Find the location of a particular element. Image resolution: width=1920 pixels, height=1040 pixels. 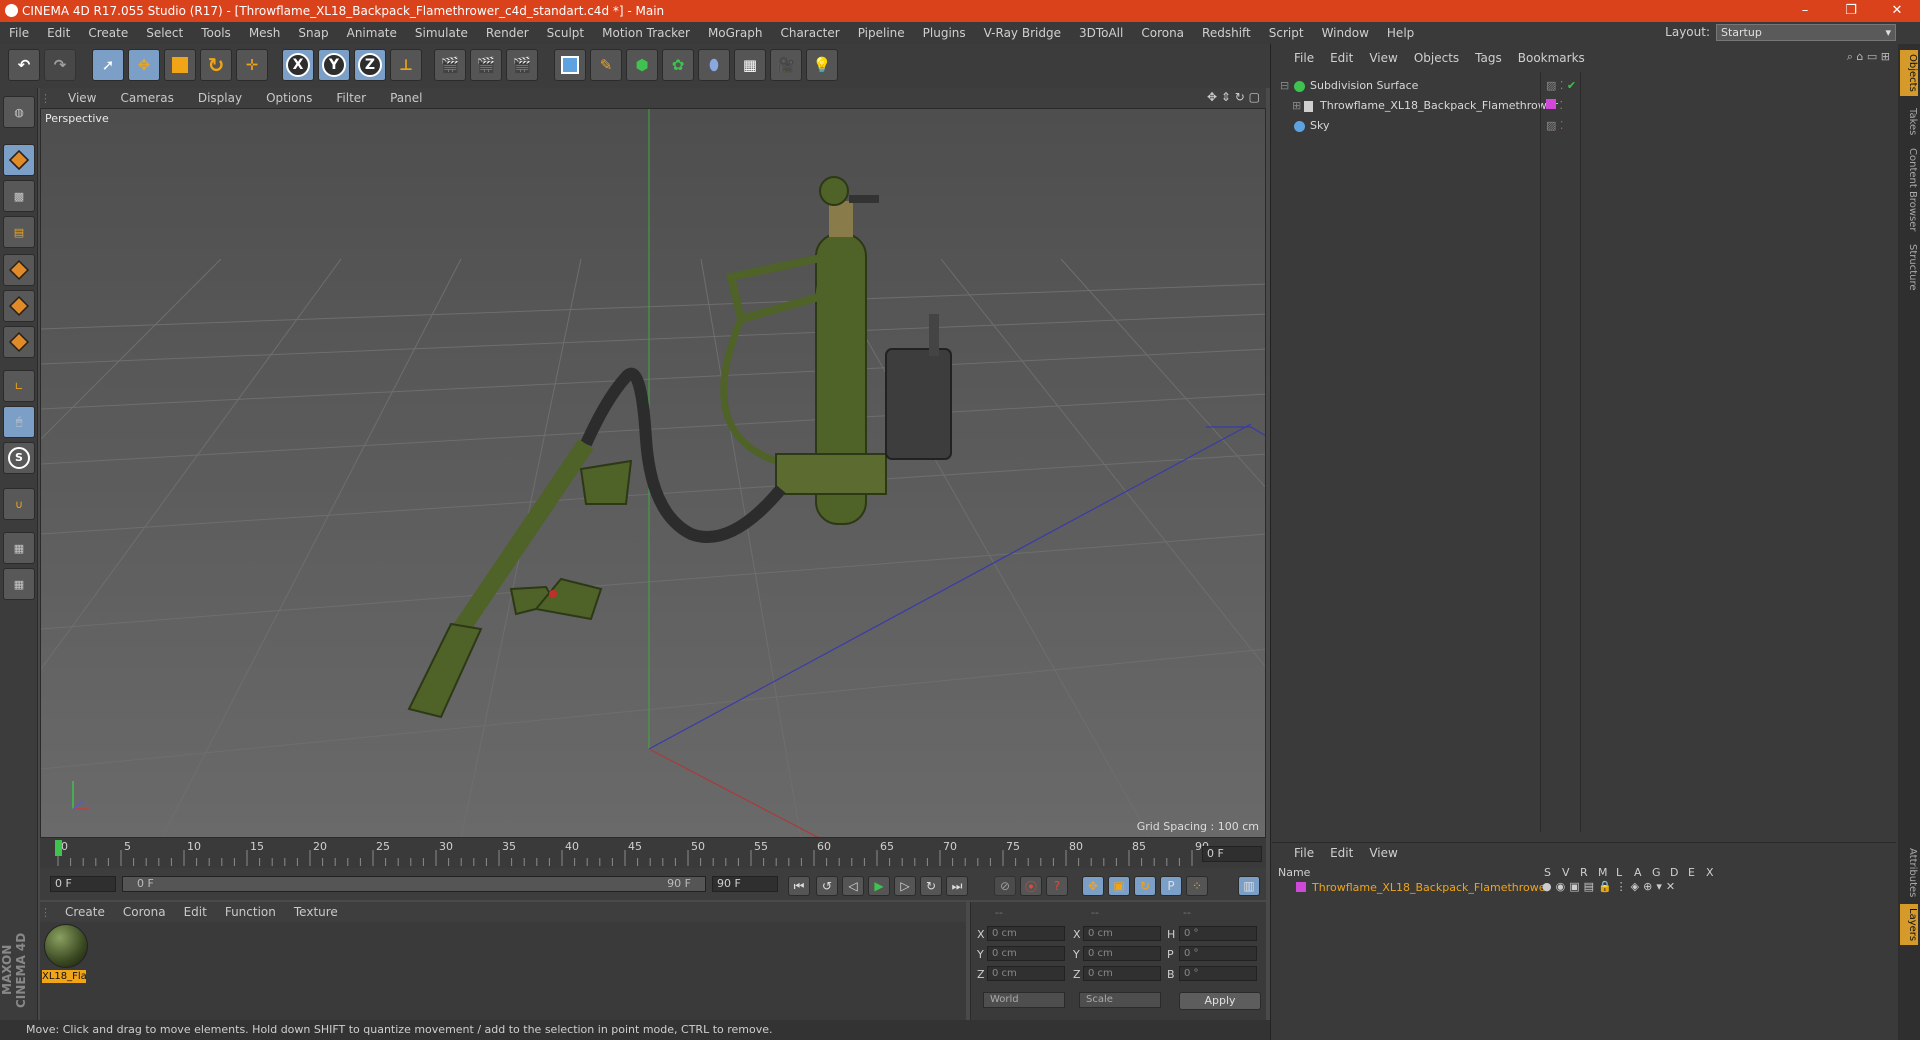

menu-snap: Snap is located at coordinates (313, 33).